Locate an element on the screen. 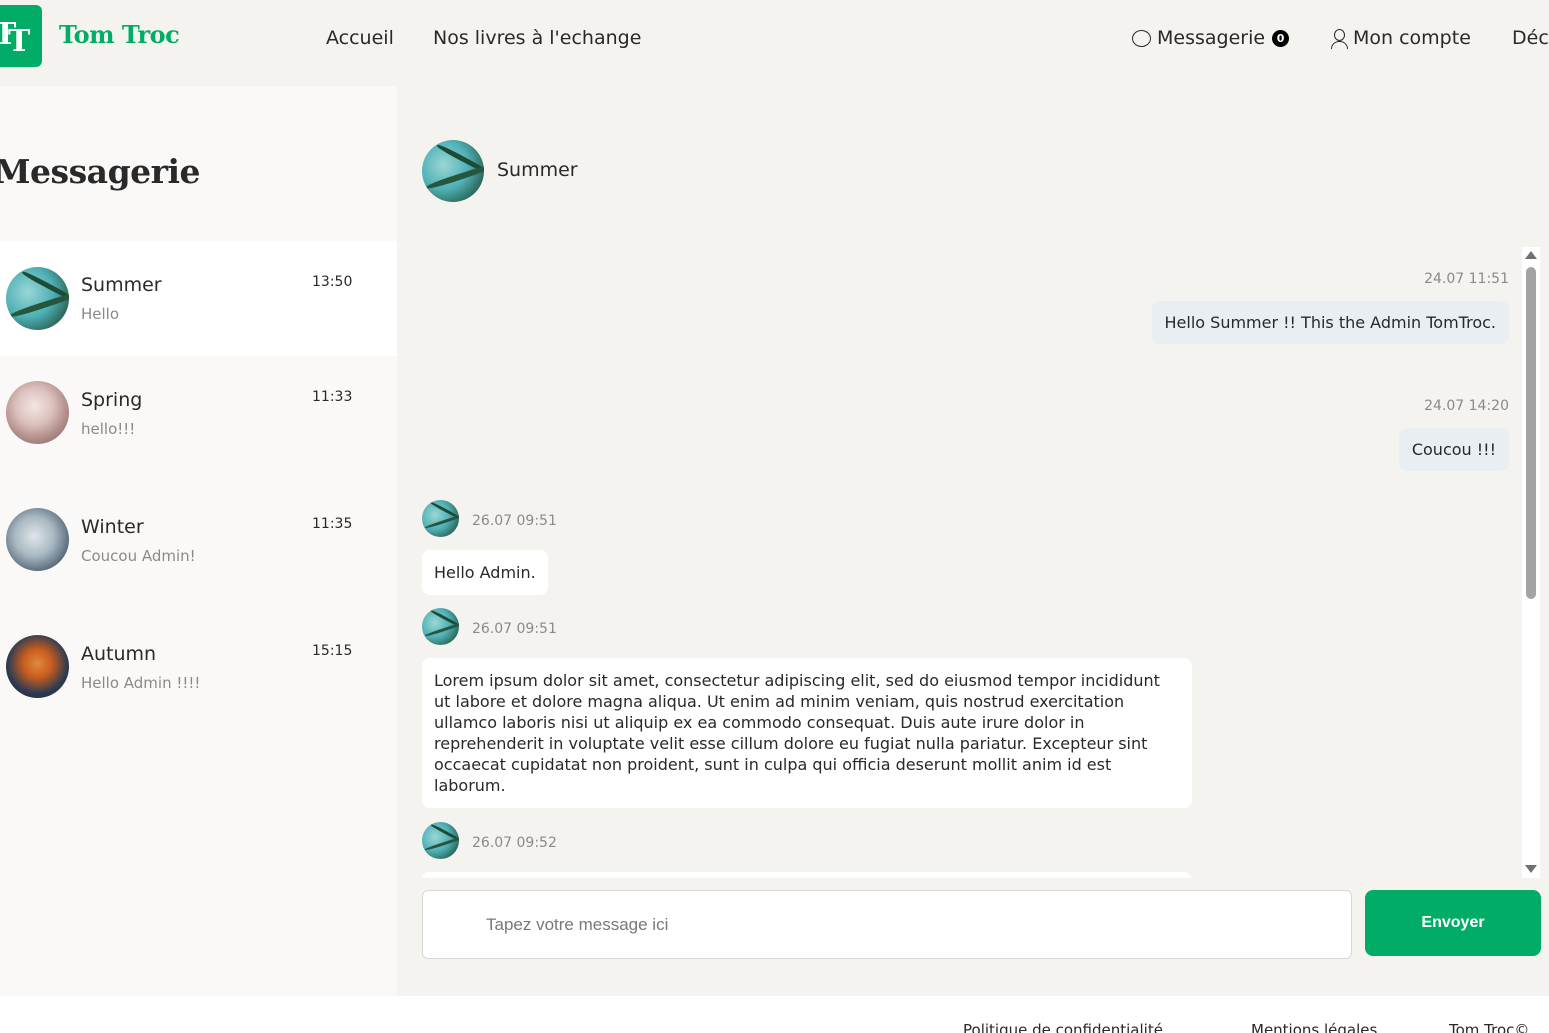 This screenshot has height=1033, width=1549. conversation-item-autumn: Autumn Hello Admin !!!! 15:15 is located at coordinates (198, 673).